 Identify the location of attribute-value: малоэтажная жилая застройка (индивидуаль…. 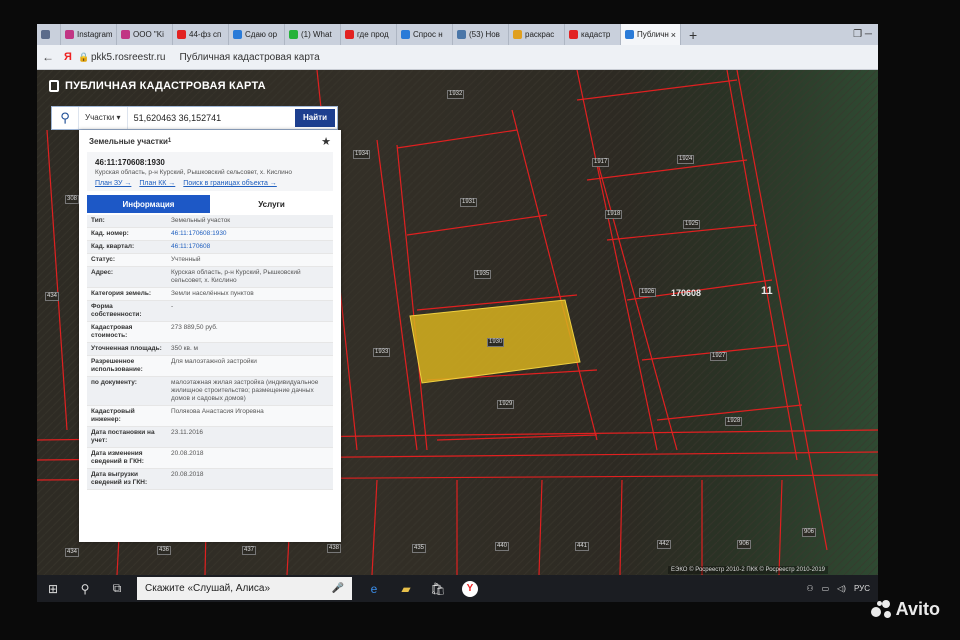
(245, 390).